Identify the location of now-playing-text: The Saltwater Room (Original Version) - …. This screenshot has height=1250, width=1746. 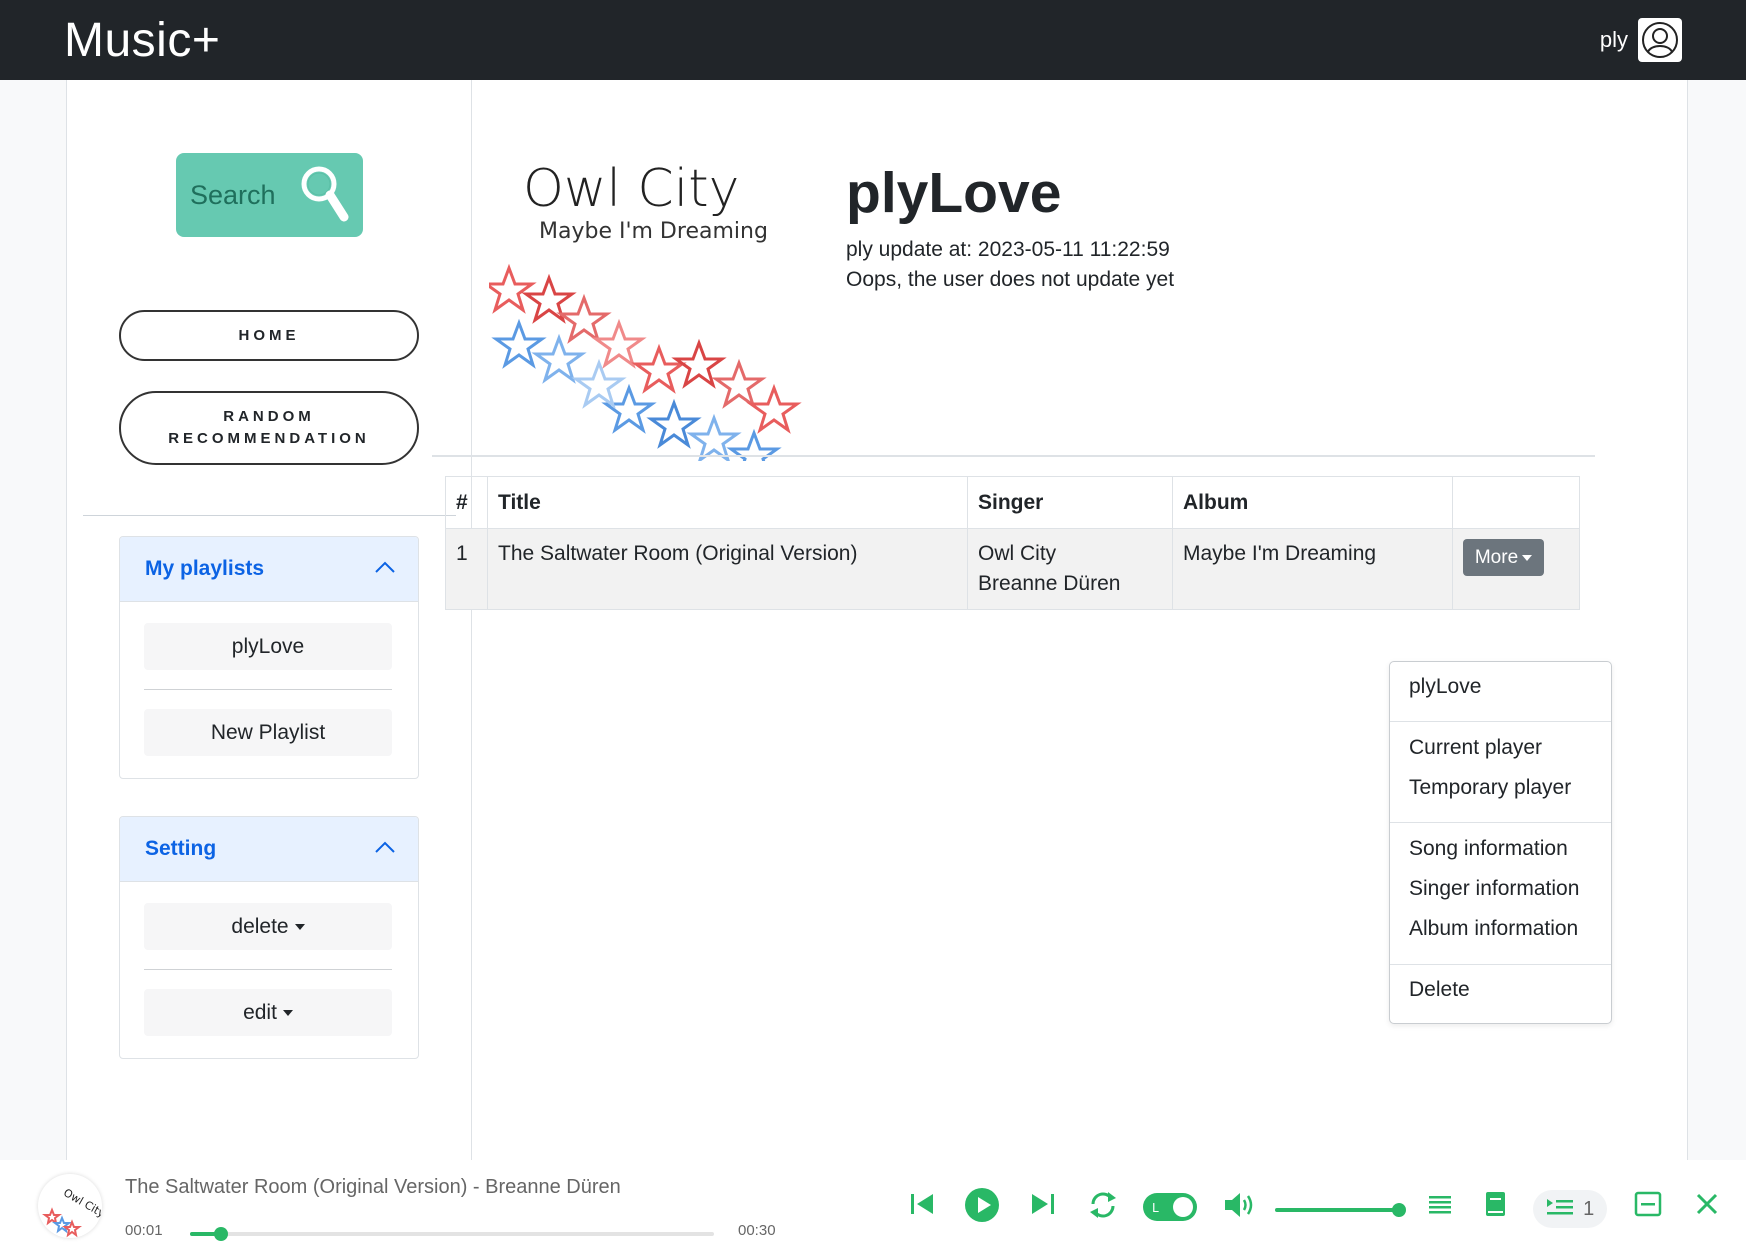
(373, 1187).